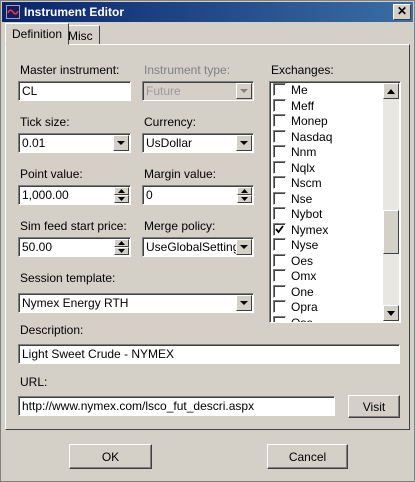  Describe the element at coordinates (80, 36) in the screenshot. I see `tab-misc-label: Misc` at that location.